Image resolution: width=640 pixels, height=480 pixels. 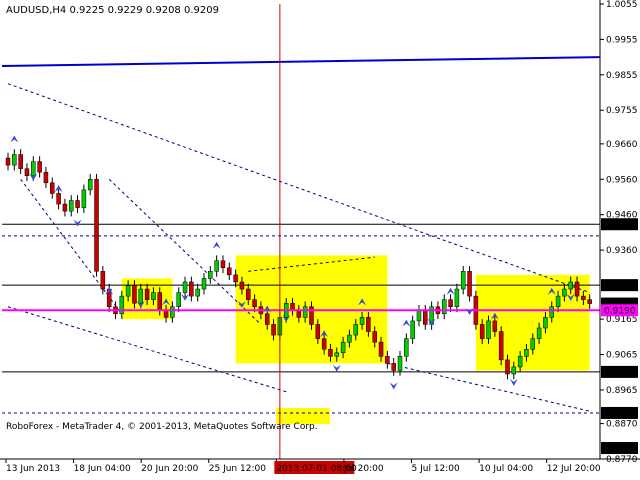 I want to click on level-tag-label: 0.9190, so click(x=620, y=311).